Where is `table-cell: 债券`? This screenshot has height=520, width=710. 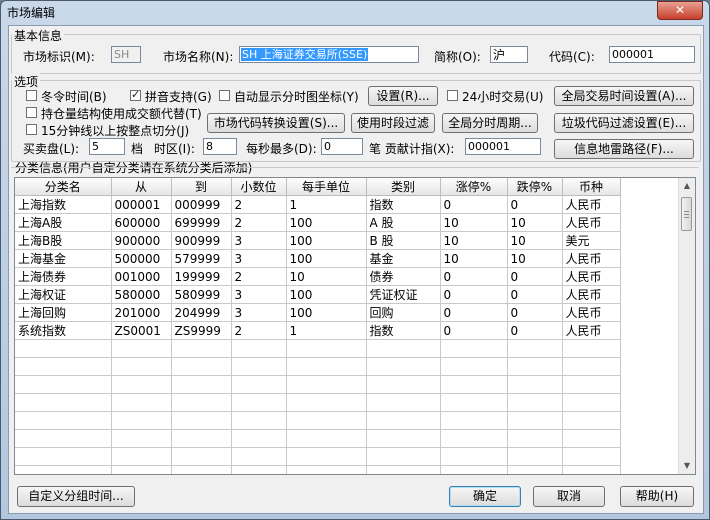
table-cell: 债券 is located at coordinates (403, 276).